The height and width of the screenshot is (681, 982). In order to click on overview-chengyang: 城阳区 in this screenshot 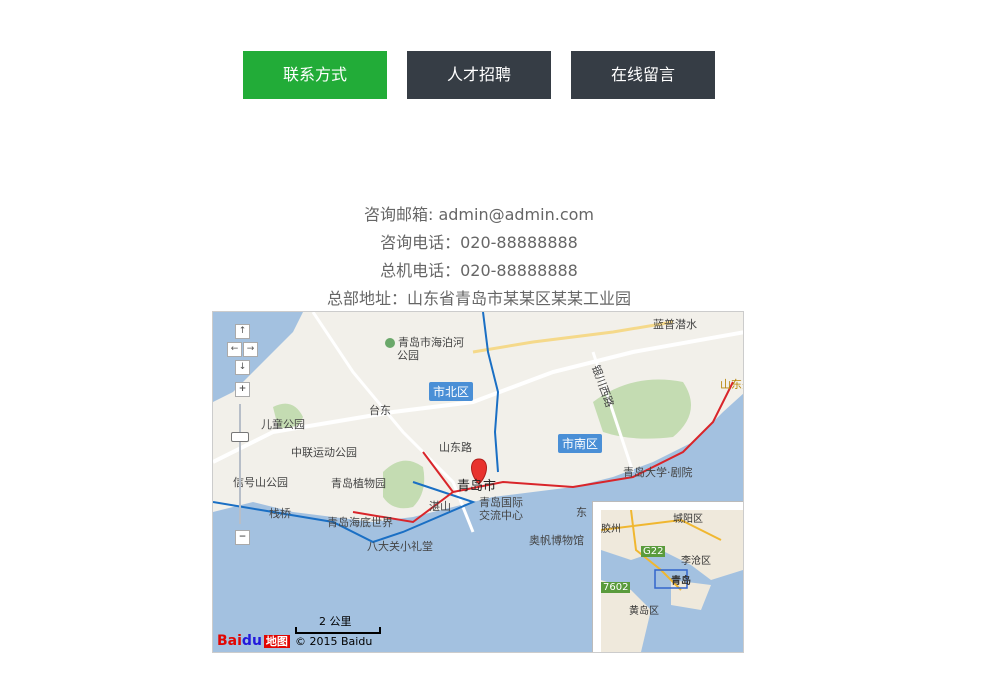, I will do `click(688, 519)`.